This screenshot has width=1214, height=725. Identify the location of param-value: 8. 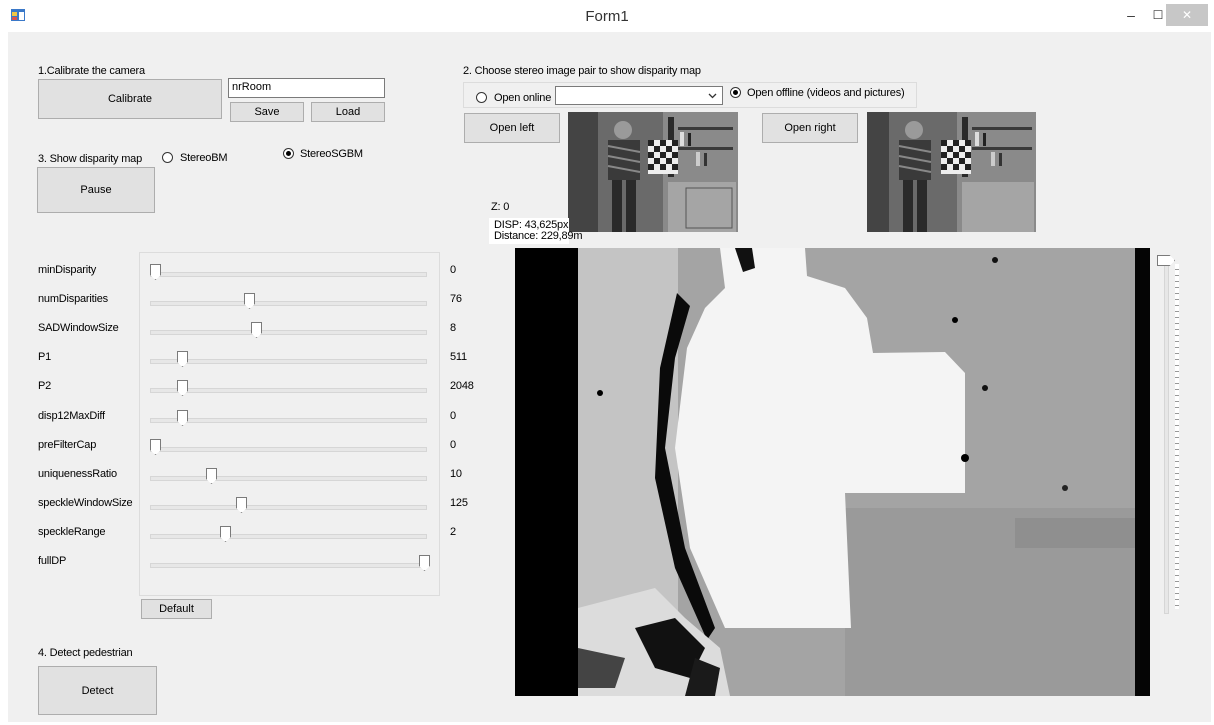
(453, 328).